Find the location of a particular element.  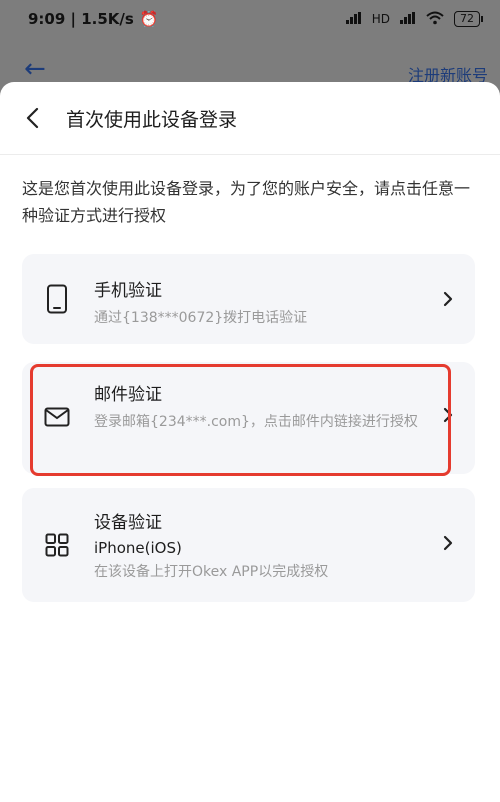

sheet-header: 首次使用此设备登录 is located at coordinates (250, 118).